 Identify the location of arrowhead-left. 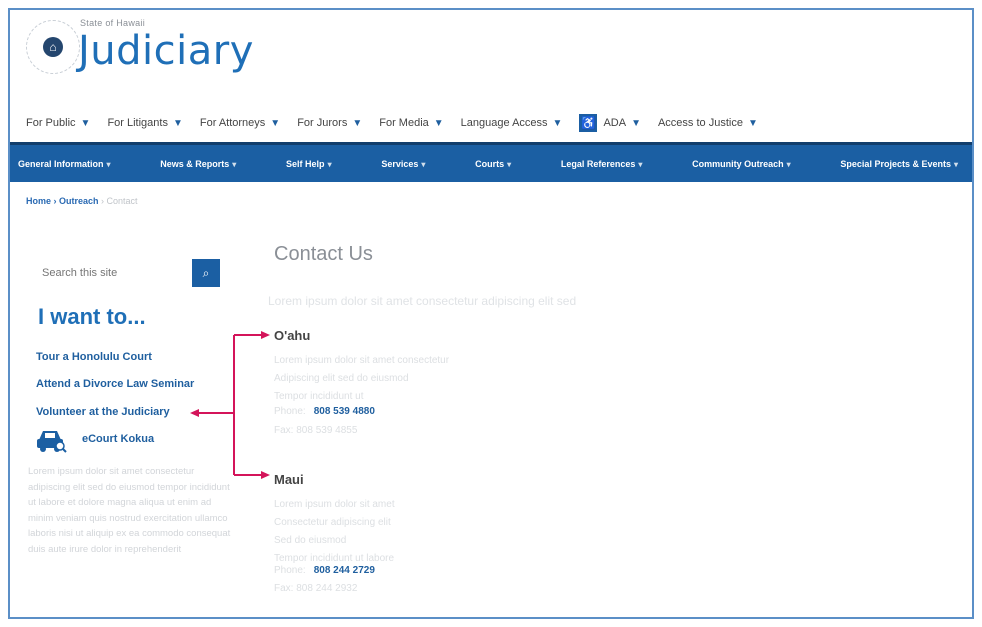
(194, 413).